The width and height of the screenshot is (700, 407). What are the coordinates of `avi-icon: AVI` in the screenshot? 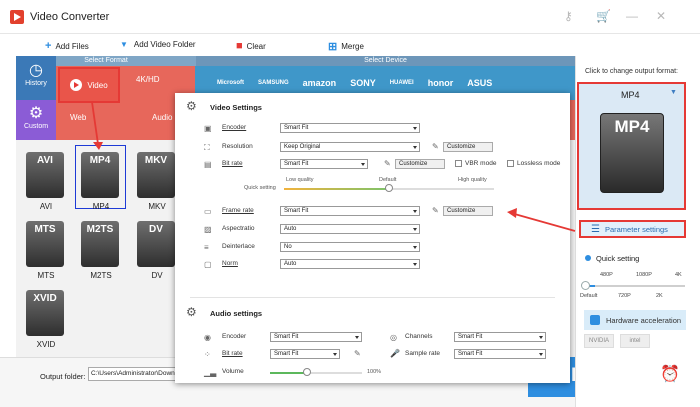 It's located at (45, 175).